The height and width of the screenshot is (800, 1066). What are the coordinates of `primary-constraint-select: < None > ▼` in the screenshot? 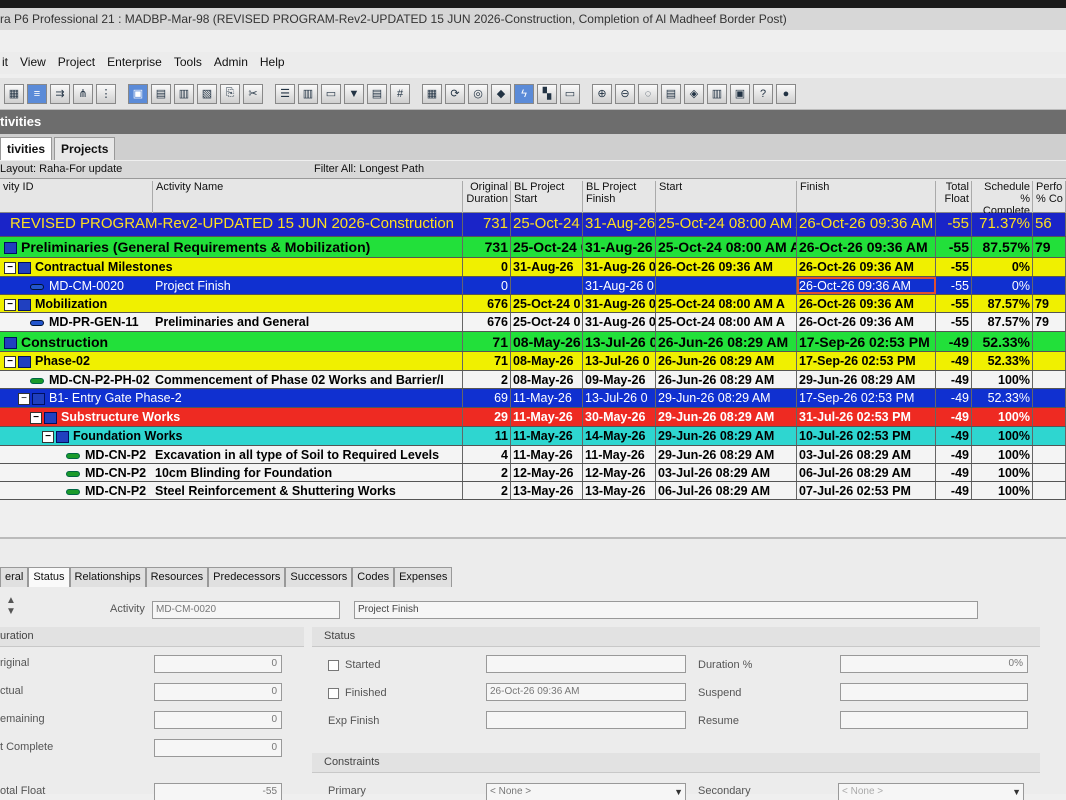 It's located at (586, 791).